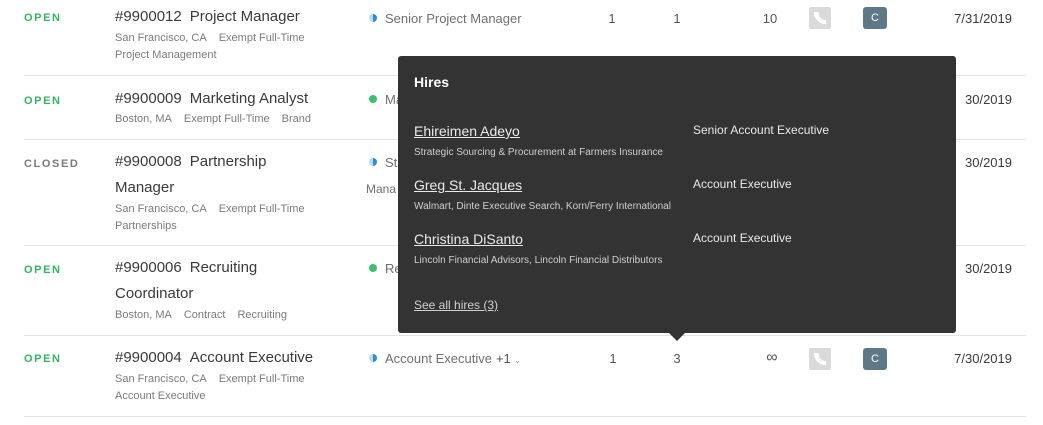  What do you see at coordinates (456, 305) in the screenshot?
I see `see-all-hires-link: See all hires (3)` at bounding box center [456, 305].